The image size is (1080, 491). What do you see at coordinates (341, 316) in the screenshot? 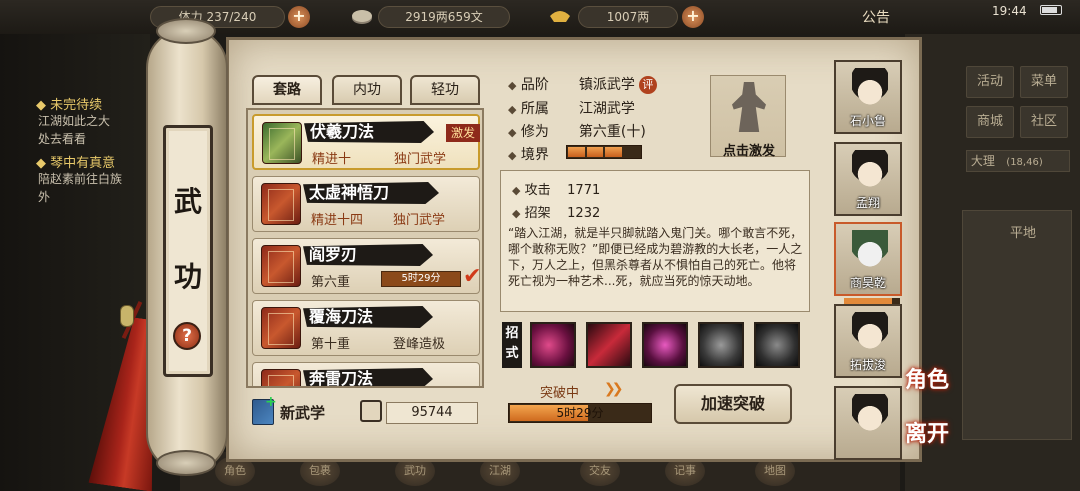
I see `skill-name: 覆海刀法` at bounding box center [341, 316].